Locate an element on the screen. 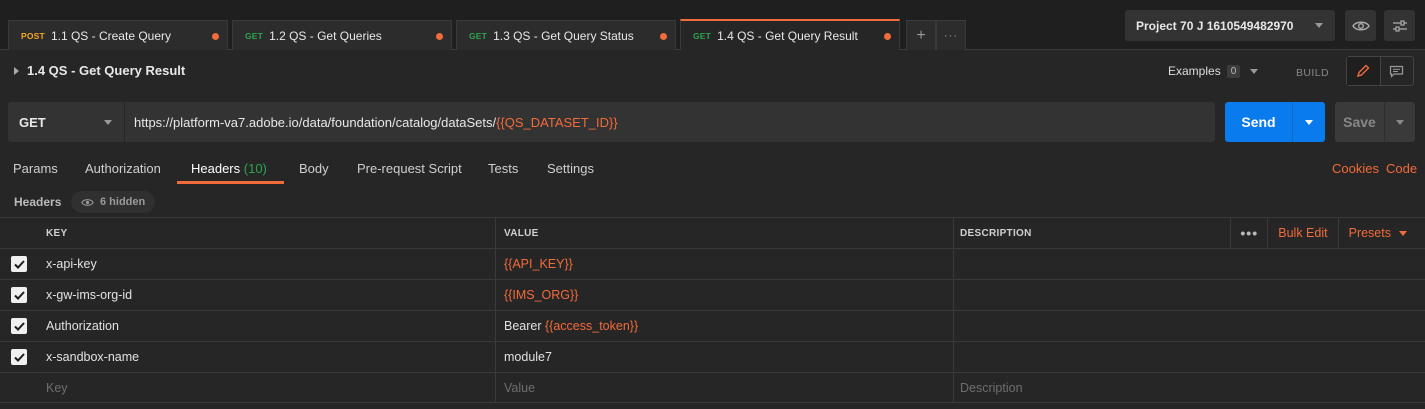 This screenshot has width=1425, height=409. table-row: x-api-key {{API_KEY}} is located at coordinates (712, 263).